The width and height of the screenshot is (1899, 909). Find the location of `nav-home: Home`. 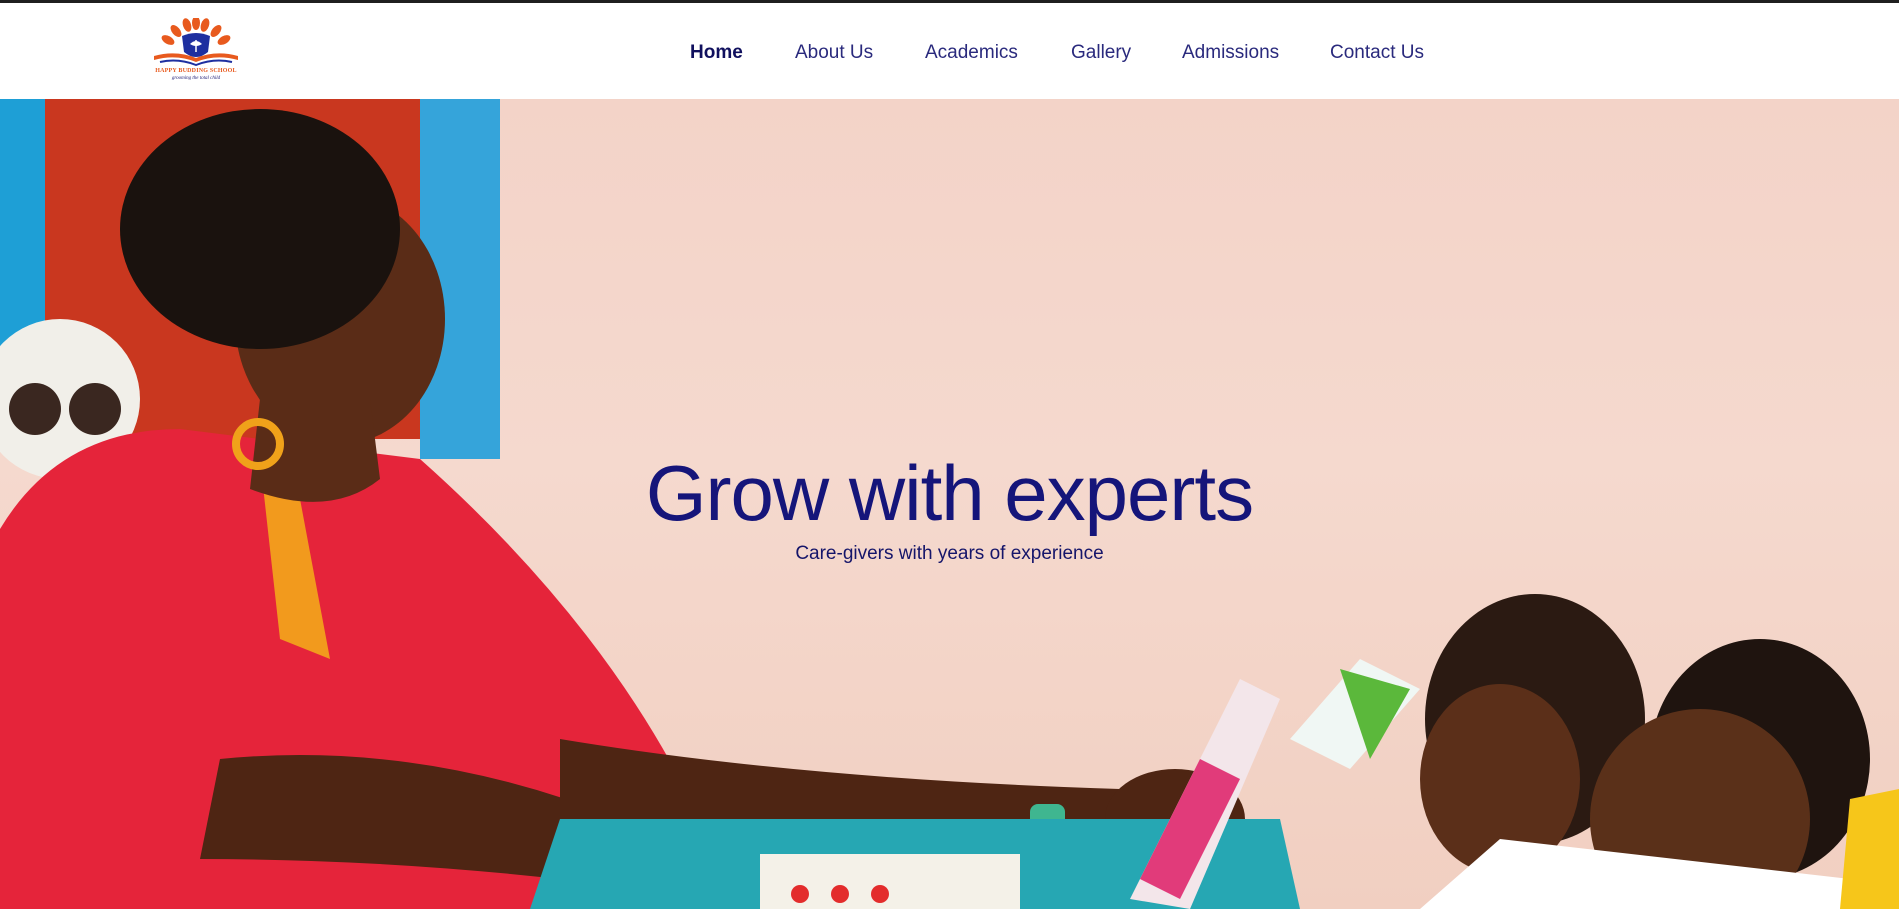

nav-home: Home is located at coordinates (716, 53).